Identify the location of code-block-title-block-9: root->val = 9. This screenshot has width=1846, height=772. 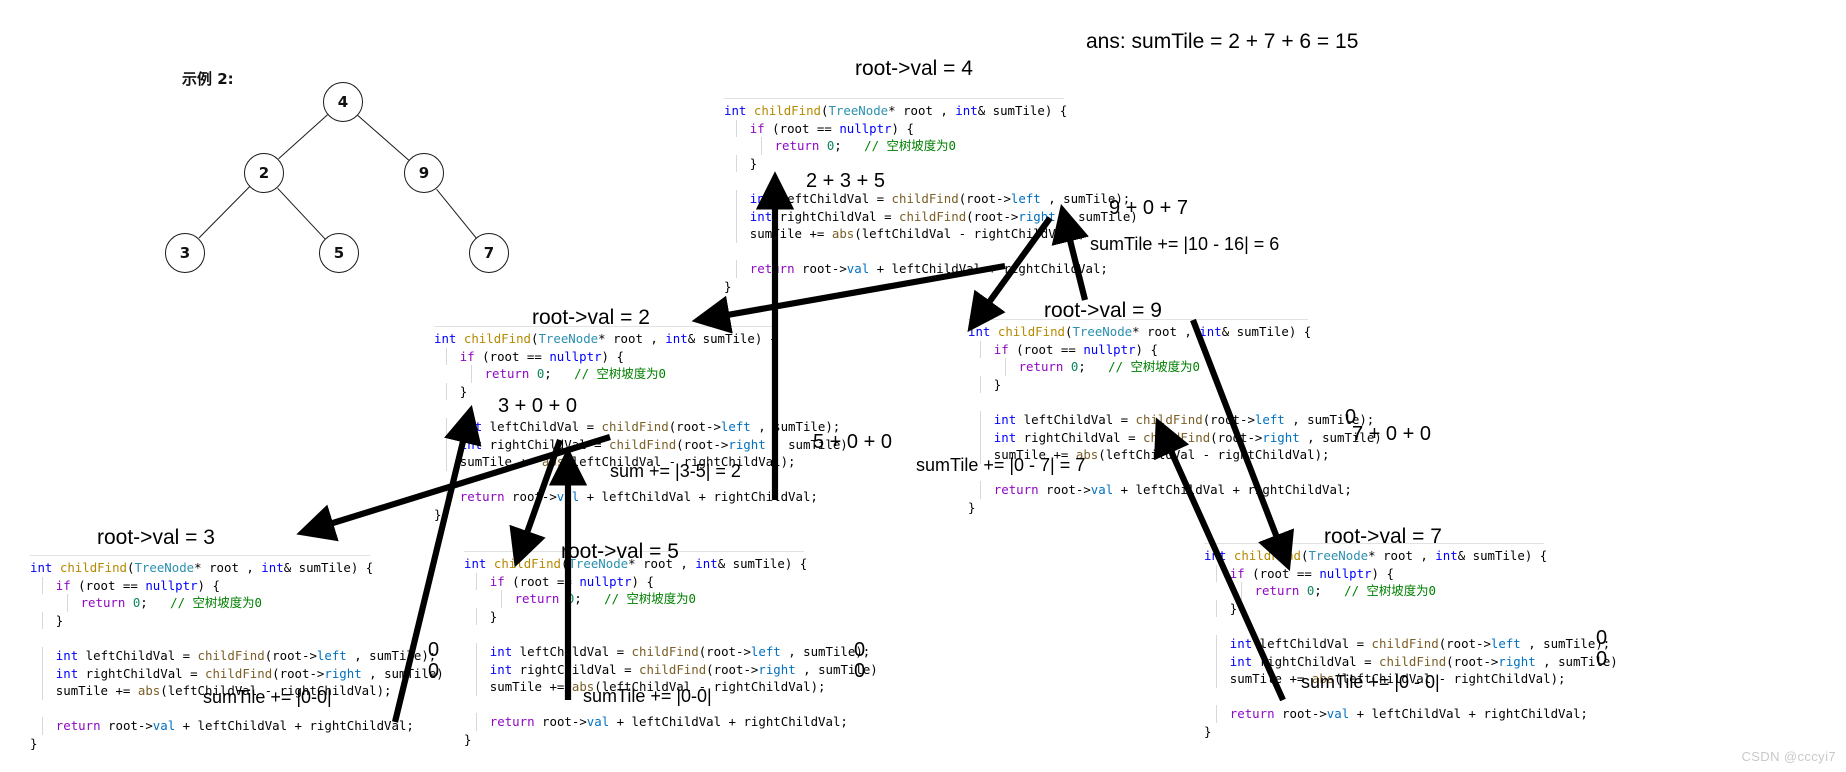
(1103, 310).